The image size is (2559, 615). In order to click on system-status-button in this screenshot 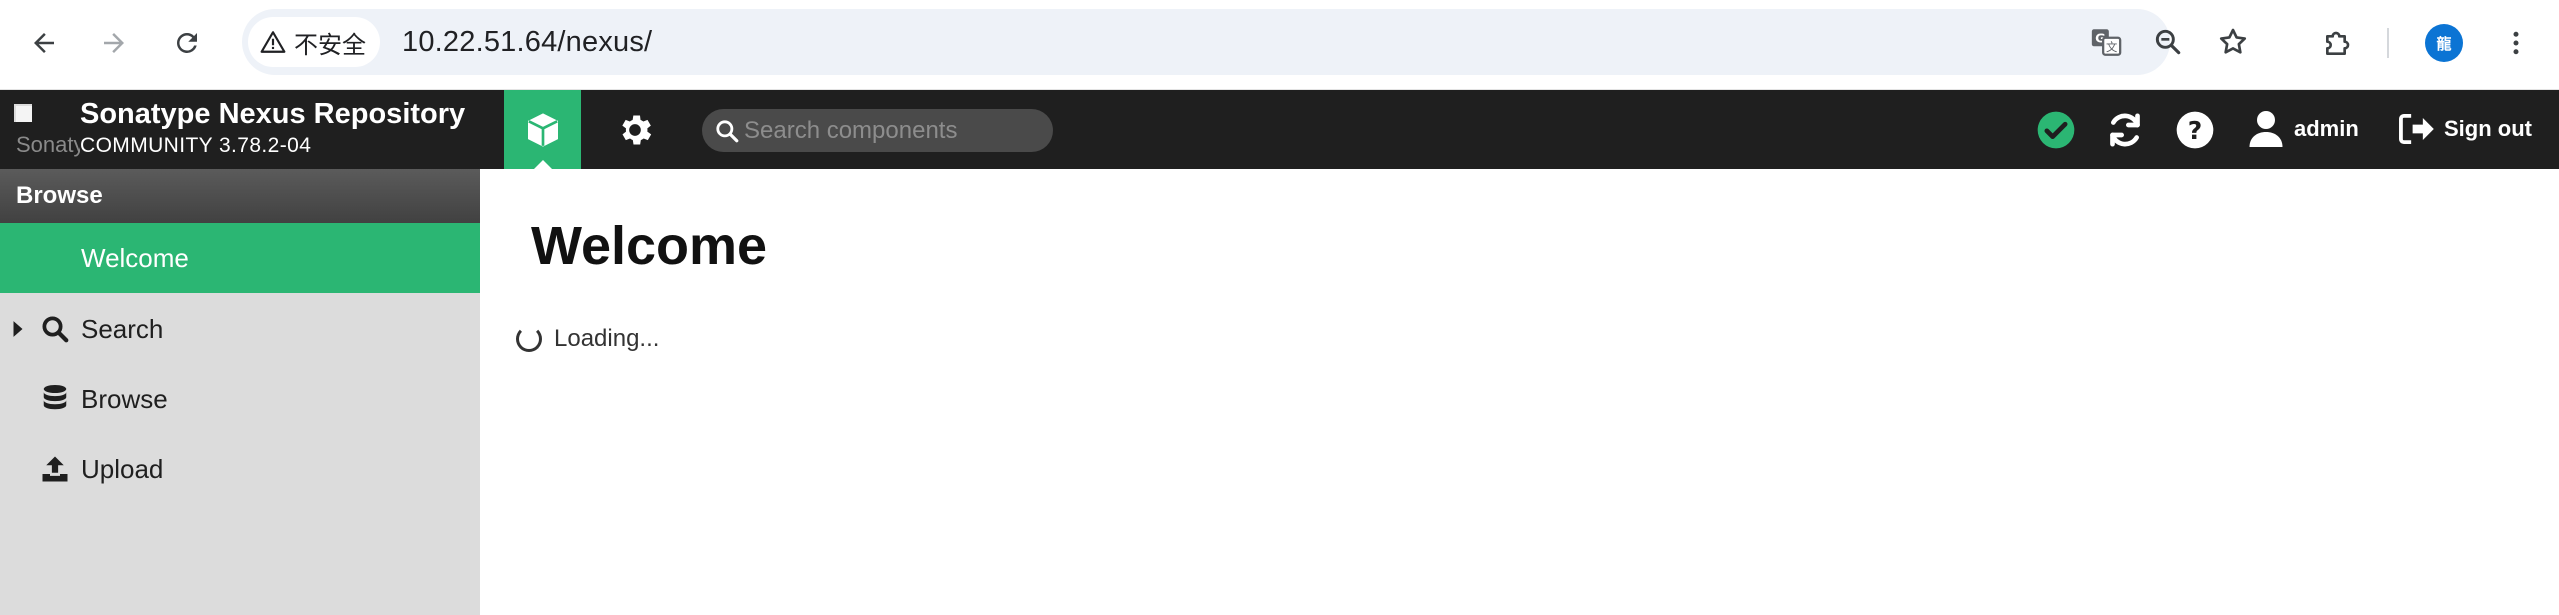, I will do `click(2056, 130)`.